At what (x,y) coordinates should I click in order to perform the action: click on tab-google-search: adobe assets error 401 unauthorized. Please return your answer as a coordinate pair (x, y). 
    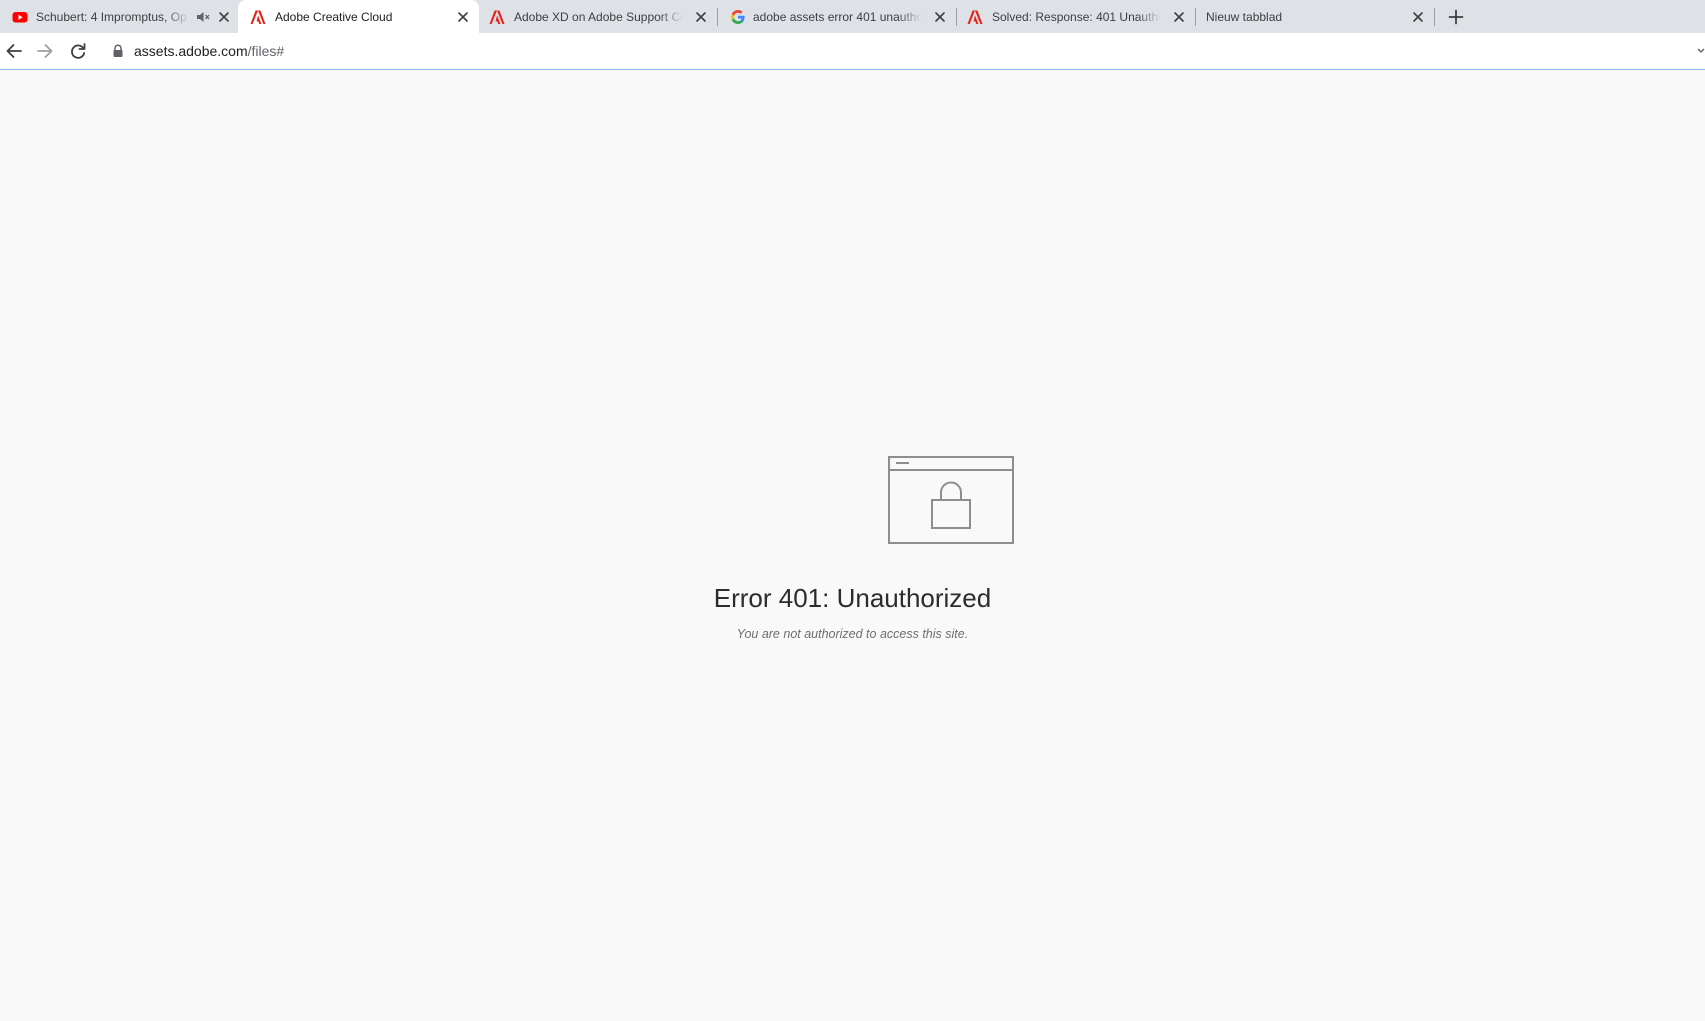
    Looking at the image, I should click on (837, 16).